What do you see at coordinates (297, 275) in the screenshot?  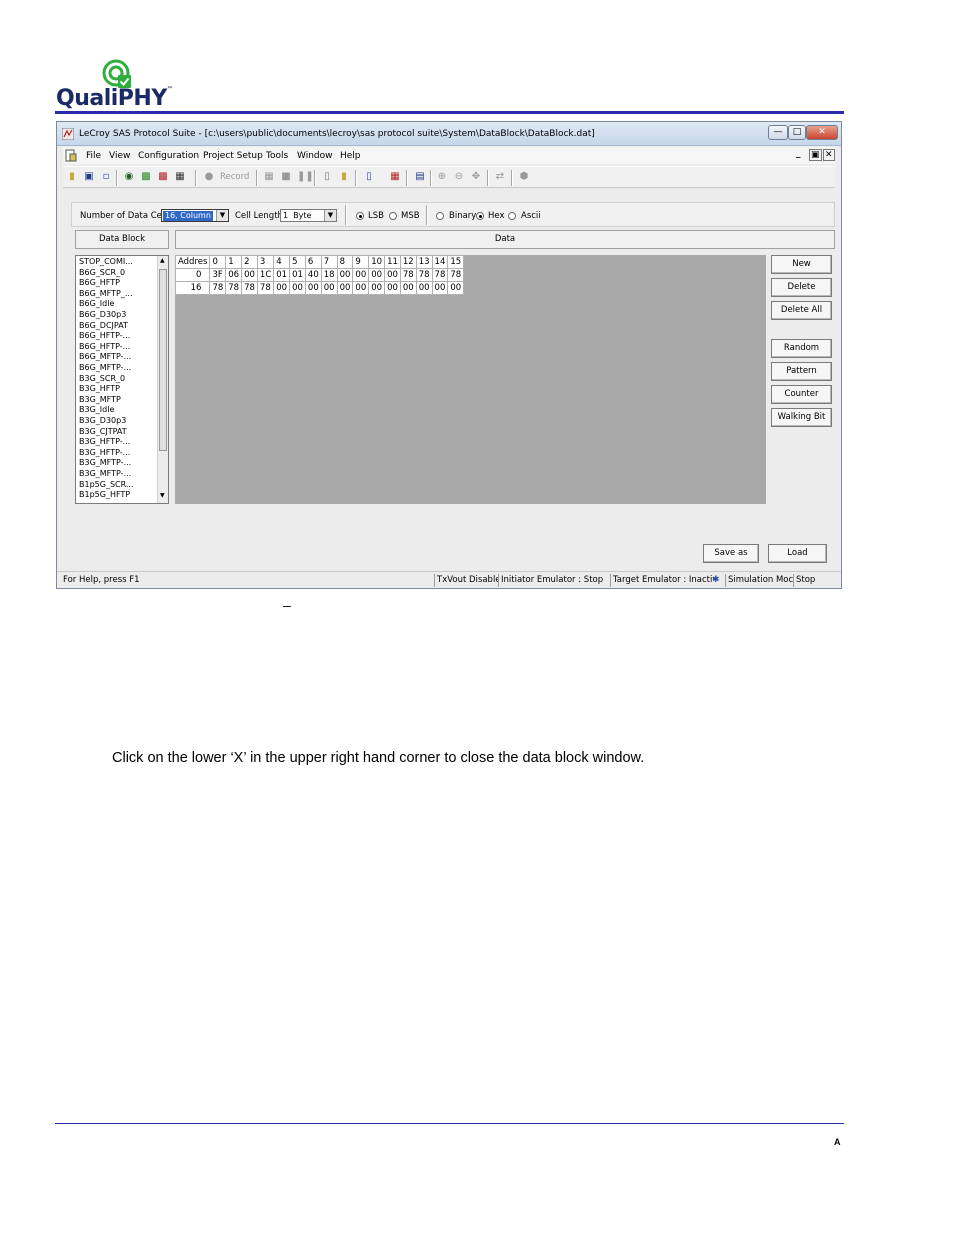 I see `data-cell: 01` at bounding box center [297, 275].